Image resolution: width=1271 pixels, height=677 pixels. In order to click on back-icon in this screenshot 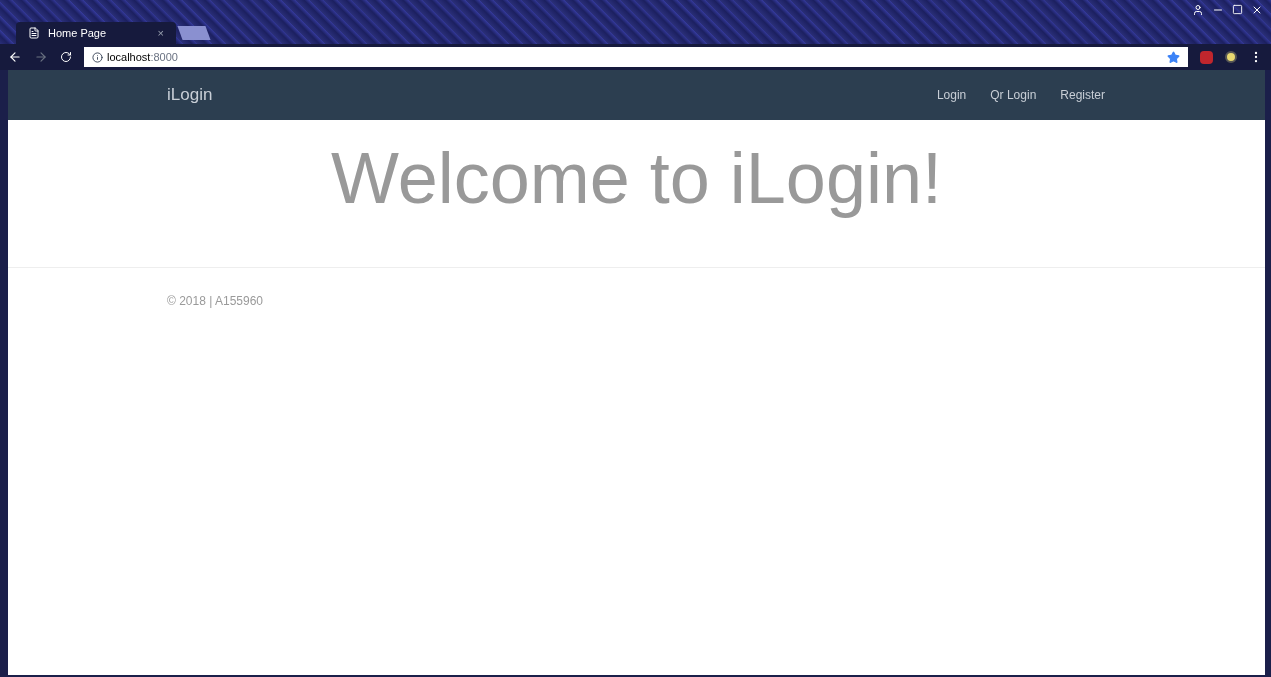, I will do `click(15, 57)`.